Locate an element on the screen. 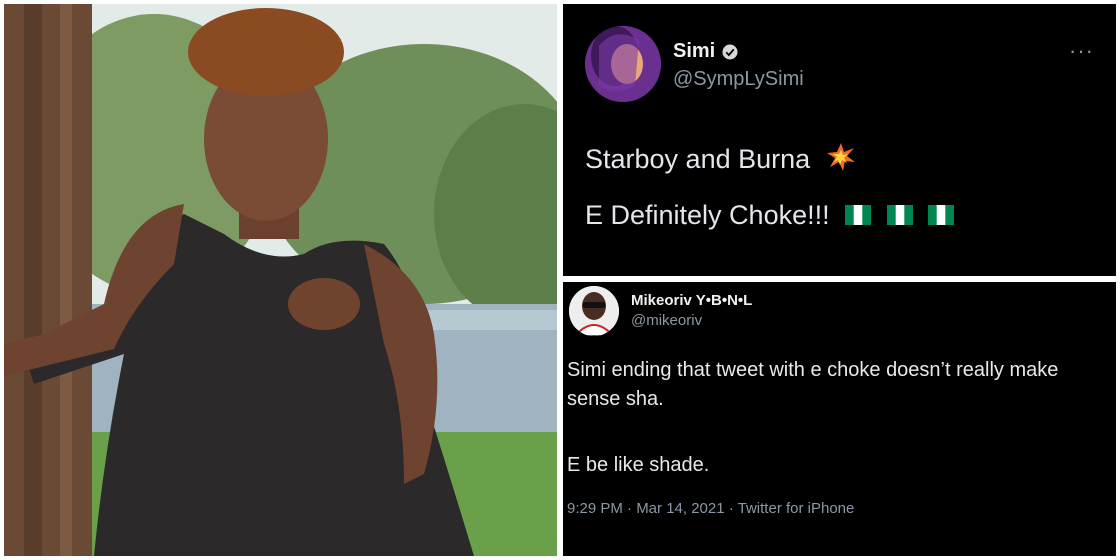 Image resolution: width=1120 pixels, height=560 pixels. author-name-row: Mikeoriv Y•B•N•L is located at coordinates (691, 300).